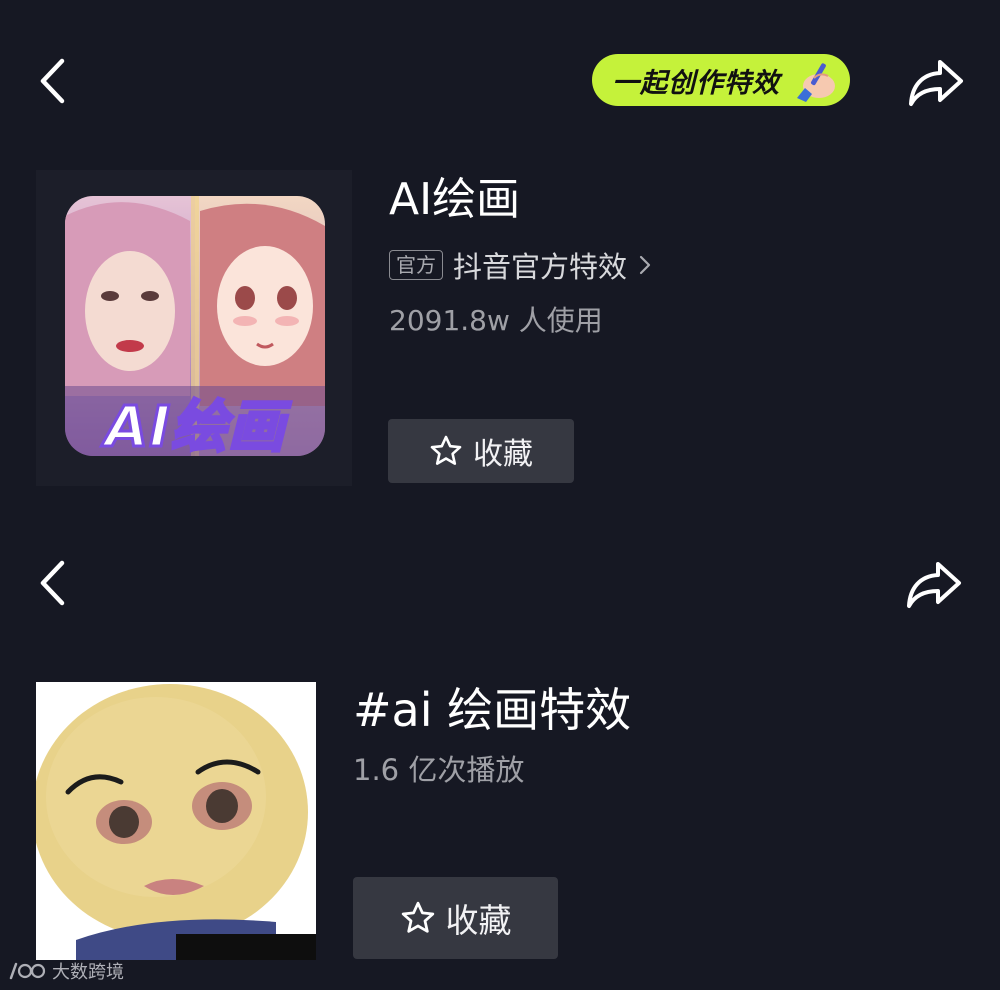  What do you see at coordinates (540, 267) in the screenshot?
I see `official-author-name: 抖音官方特效` at bounding box center [540, 267].